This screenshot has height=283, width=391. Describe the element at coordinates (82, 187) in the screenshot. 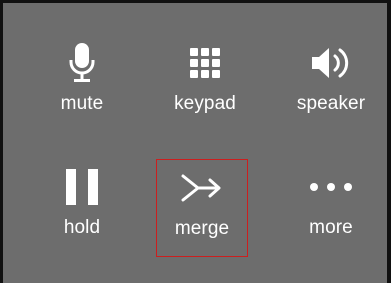

I see `pause-icon` at that location.